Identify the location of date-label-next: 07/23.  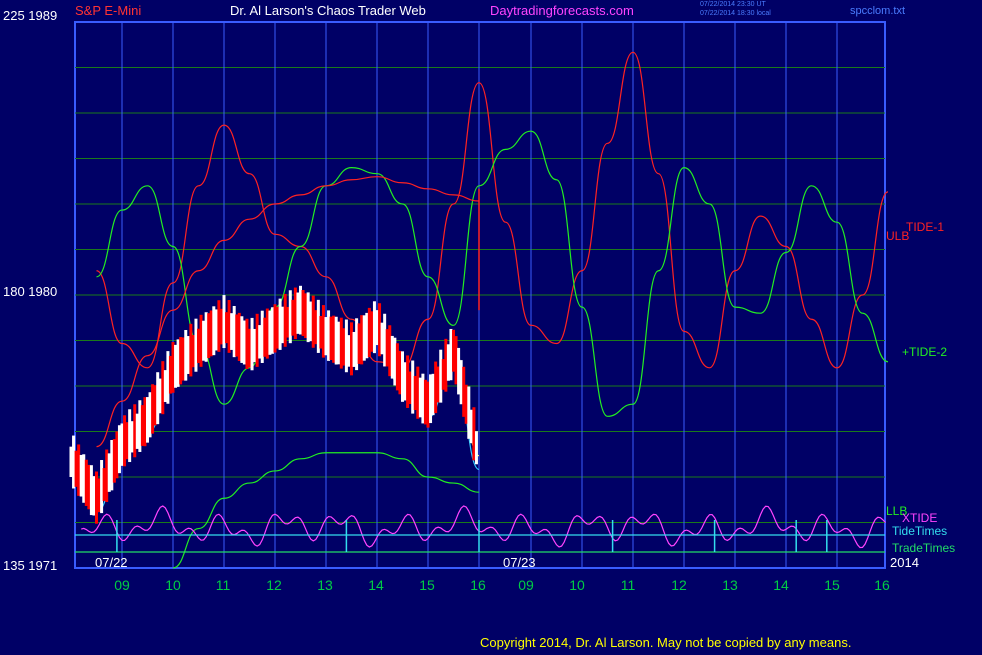
(519, 562).